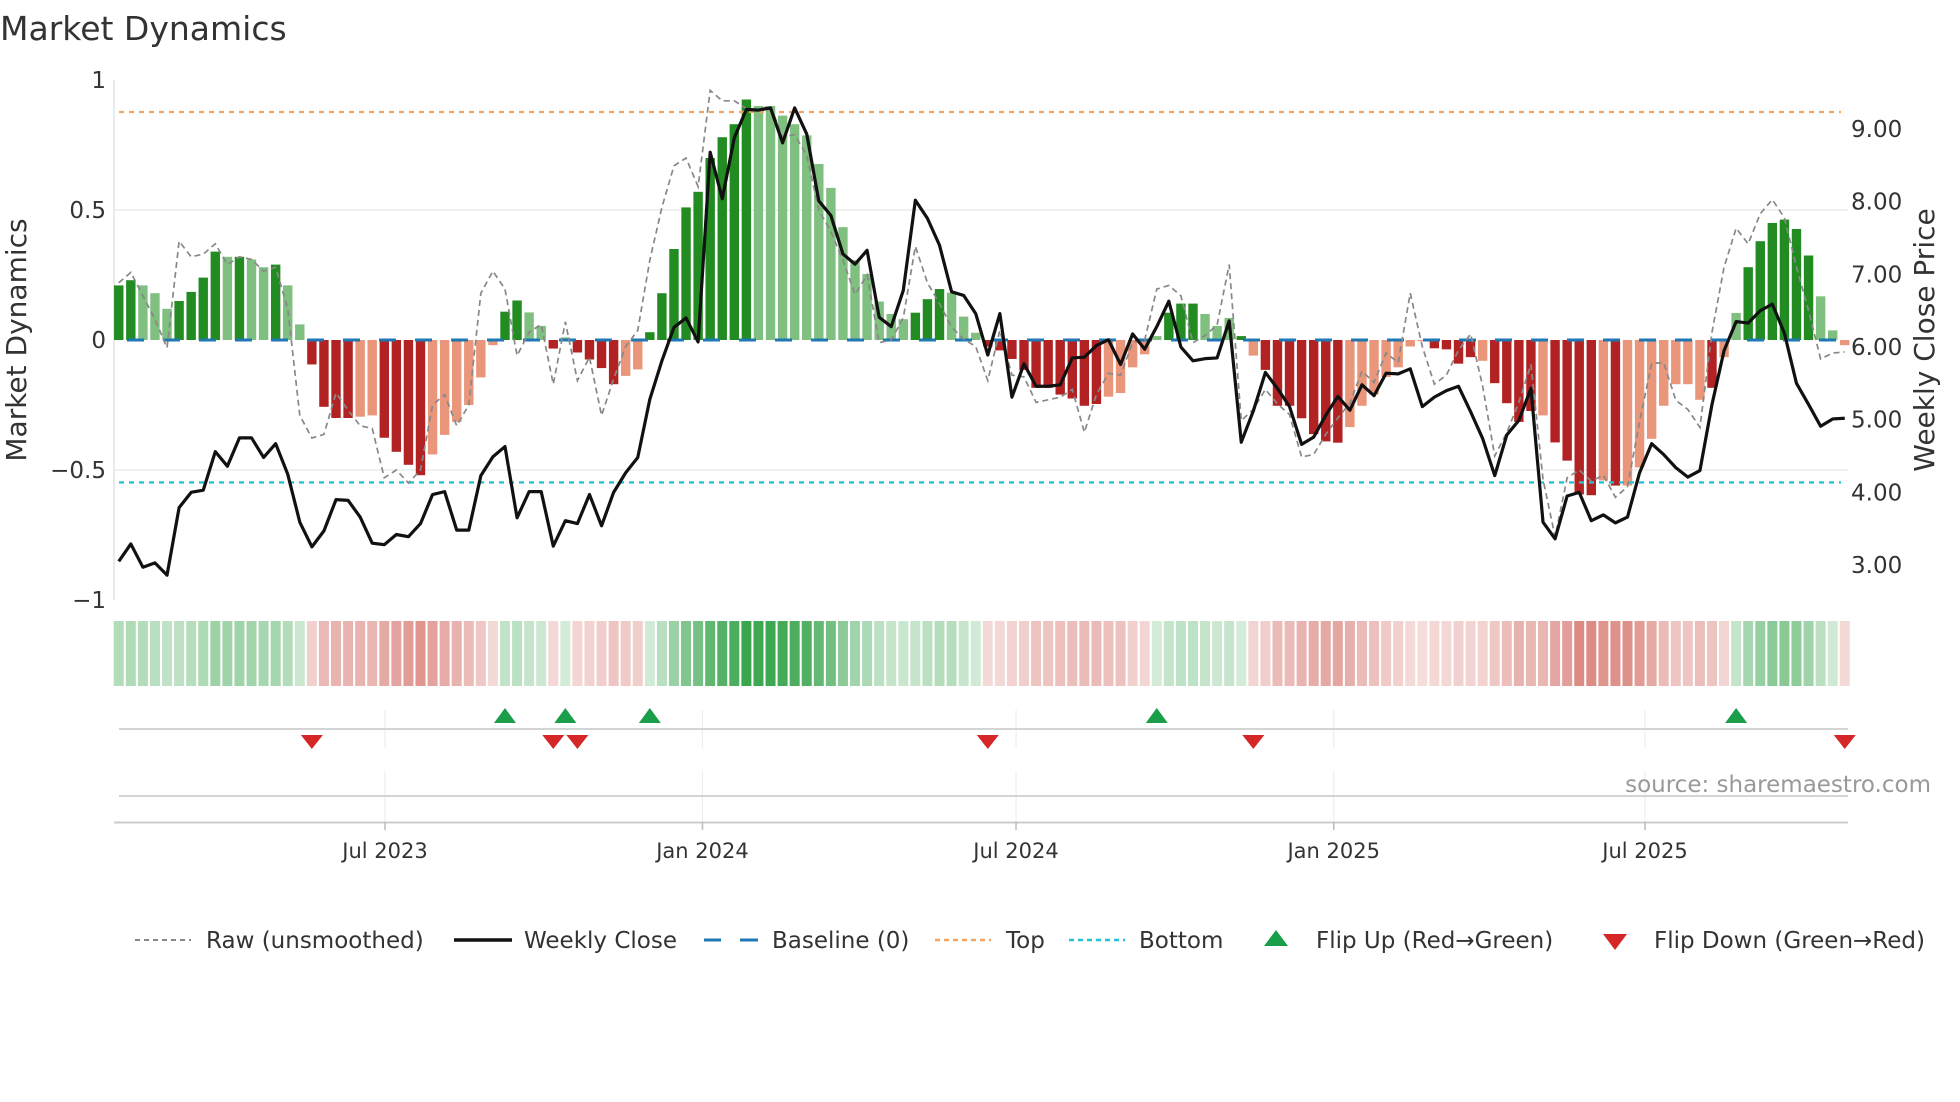 This screenshot has height=1102, width=1960. Describe the element at coordinates (806, 941) in the screenshot. I see `legend-item-baseline: Baseline (0)` at that location.